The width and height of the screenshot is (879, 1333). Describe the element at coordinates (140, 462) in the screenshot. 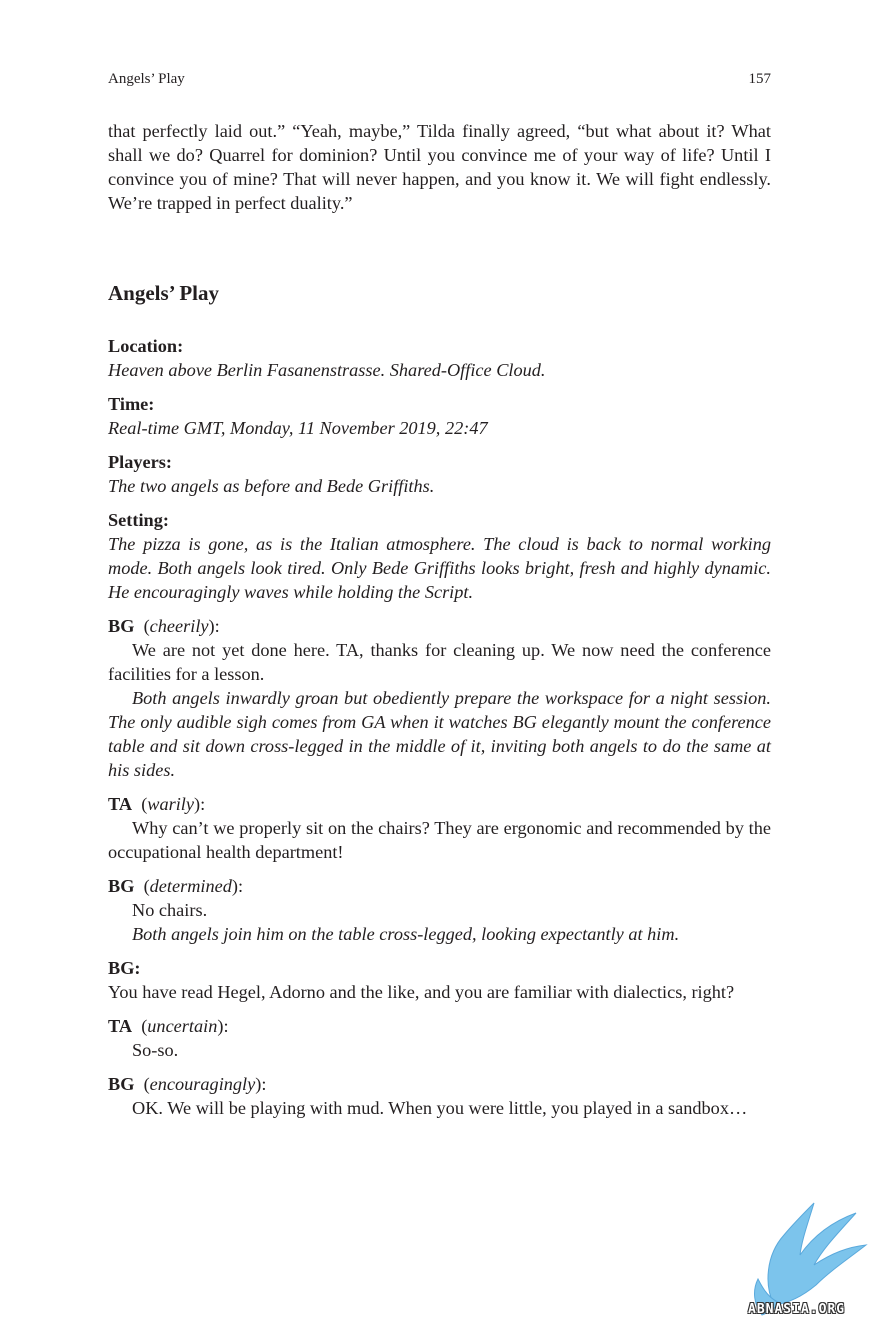

I see `players-label: Players:` at that location.